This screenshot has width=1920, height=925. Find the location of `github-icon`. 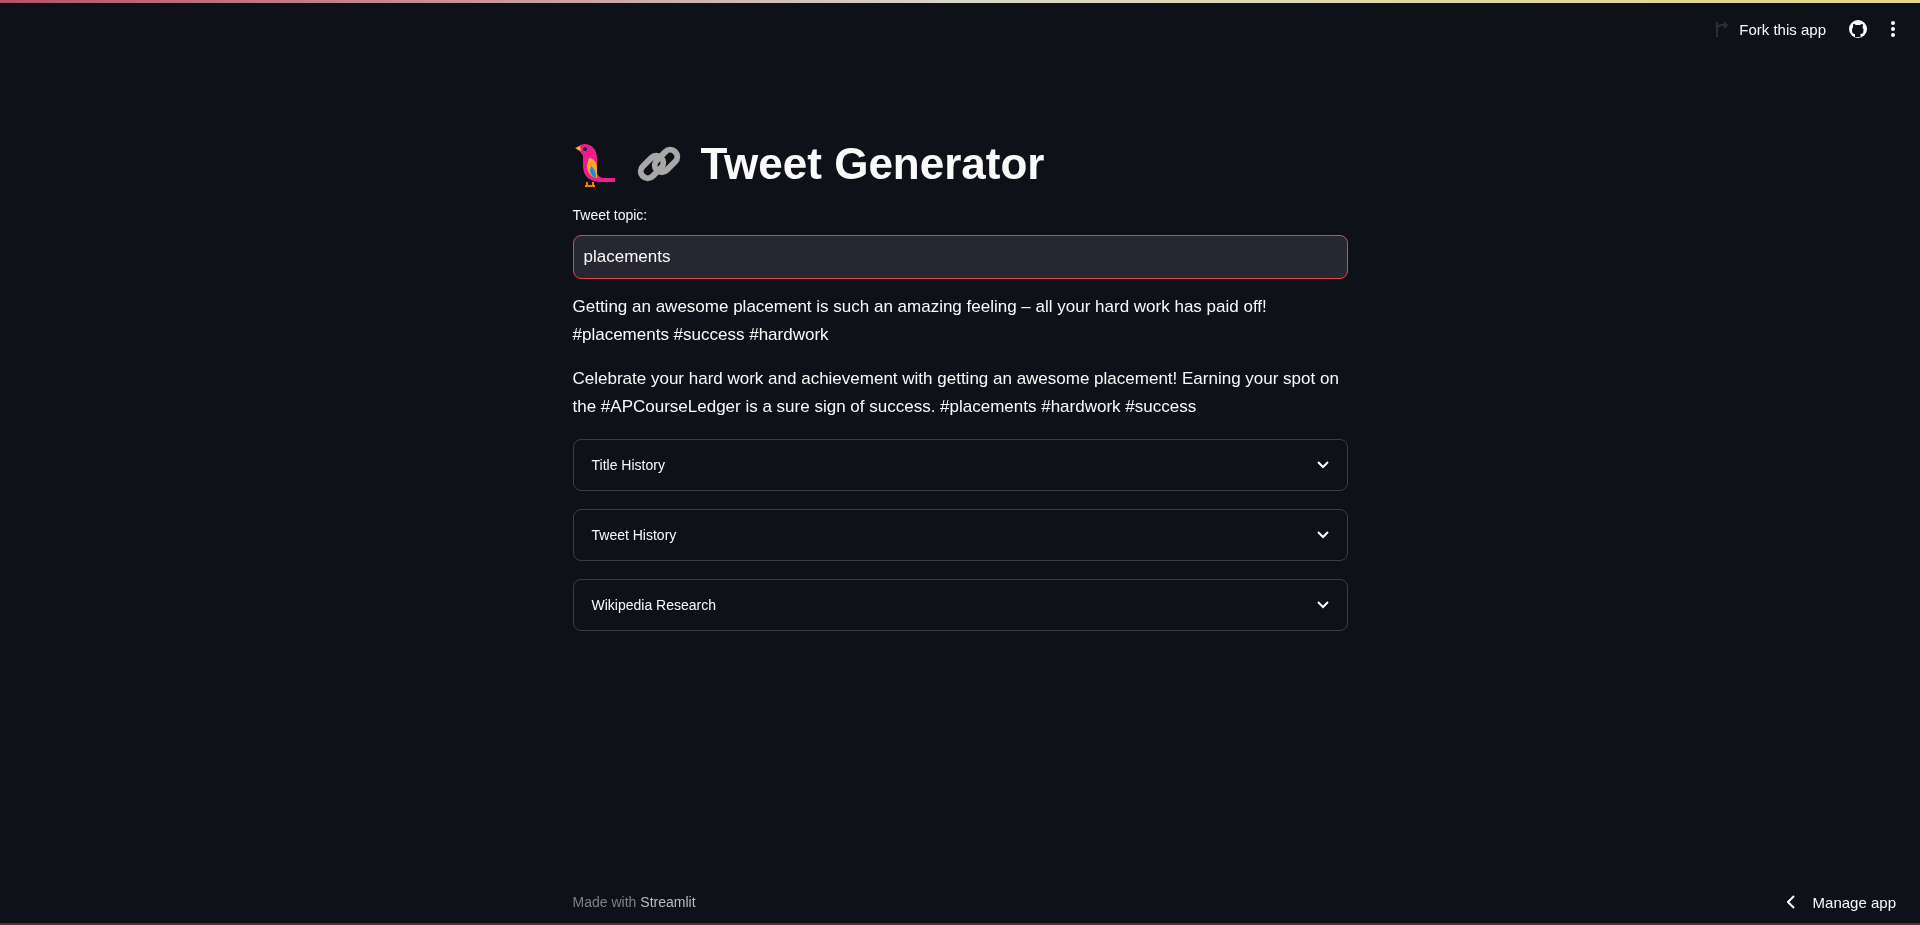

github-icon is located at coordinates (1858, 29).